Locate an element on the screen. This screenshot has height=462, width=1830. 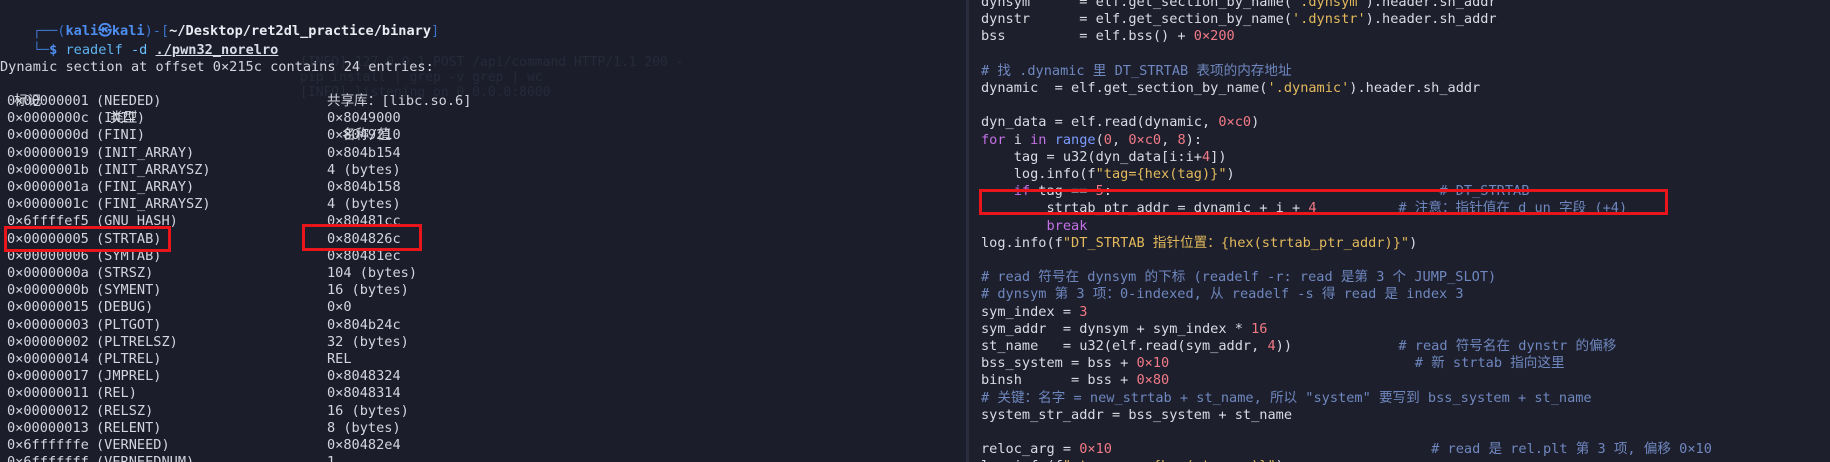
code-line: binsh = bss + 0×80 is located at coordinates (1075, 380).